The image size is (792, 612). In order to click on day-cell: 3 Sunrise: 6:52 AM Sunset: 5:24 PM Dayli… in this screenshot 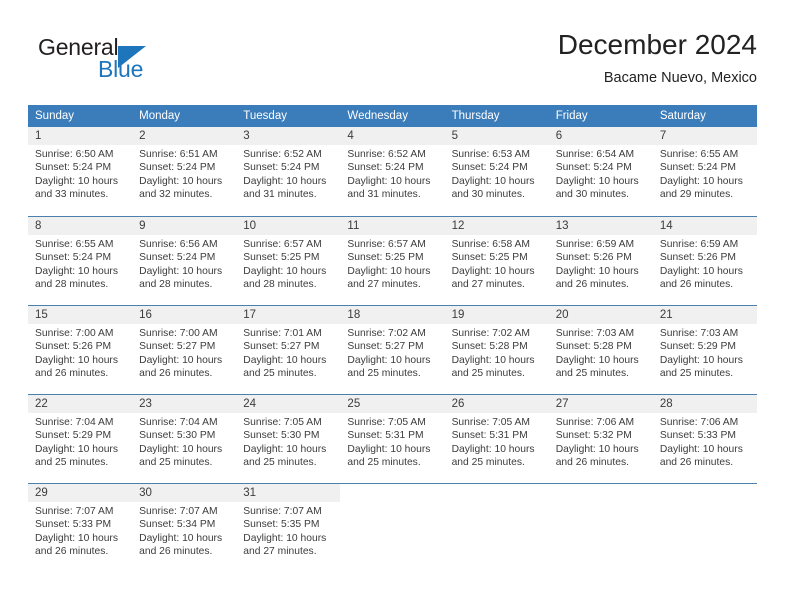, I will do `click(288, 167)`.